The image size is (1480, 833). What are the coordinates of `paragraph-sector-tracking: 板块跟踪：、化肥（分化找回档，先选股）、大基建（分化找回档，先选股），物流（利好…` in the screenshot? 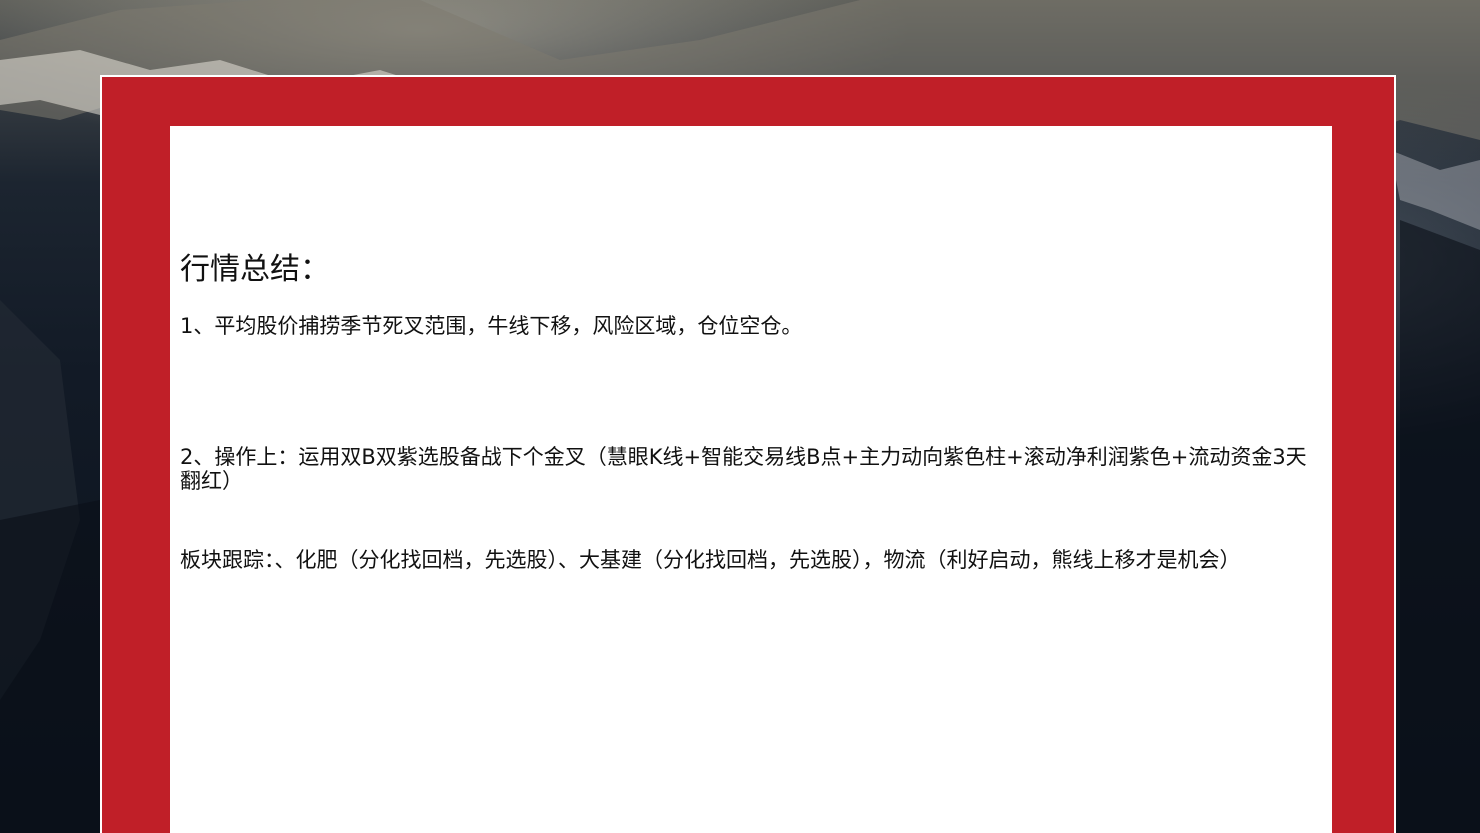 It's located at (710, 560).